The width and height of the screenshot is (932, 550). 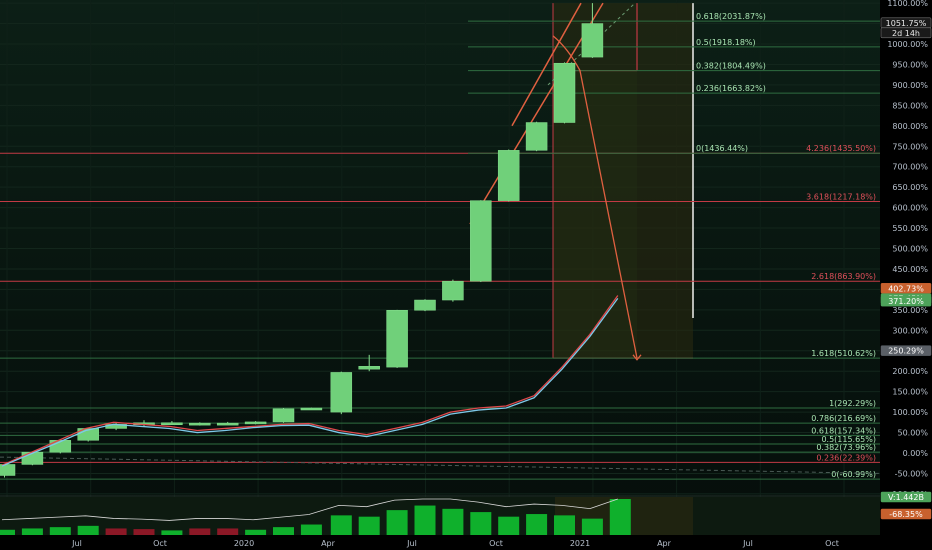 What do you see at coordinates (907, 44) in the screenshot?
I see `y-tick-label: 1000.00%` at bounding box center [907, 44].